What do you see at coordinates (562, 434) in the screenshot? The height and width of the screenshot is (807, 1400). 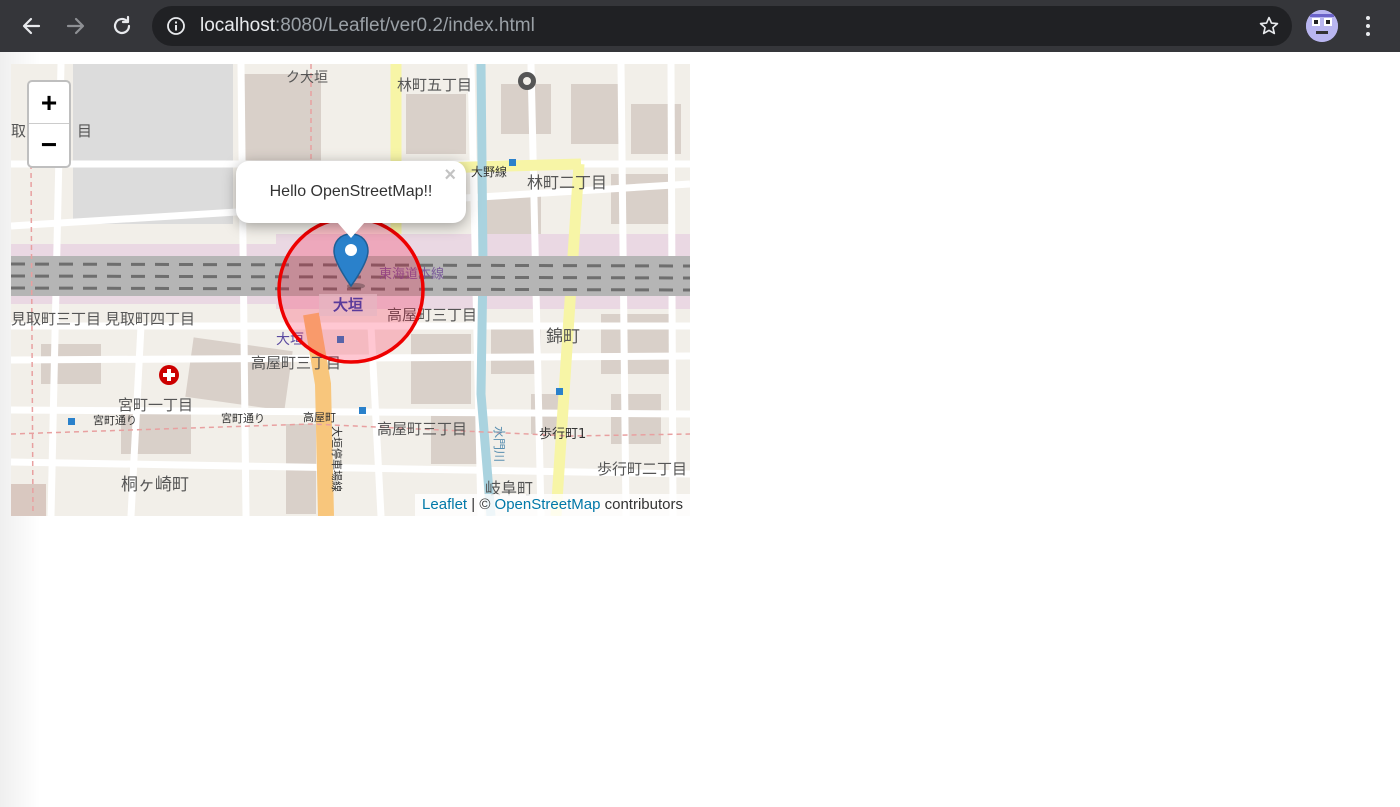 I see `map-label: 歩行町1` at bounding box center [562, 434].